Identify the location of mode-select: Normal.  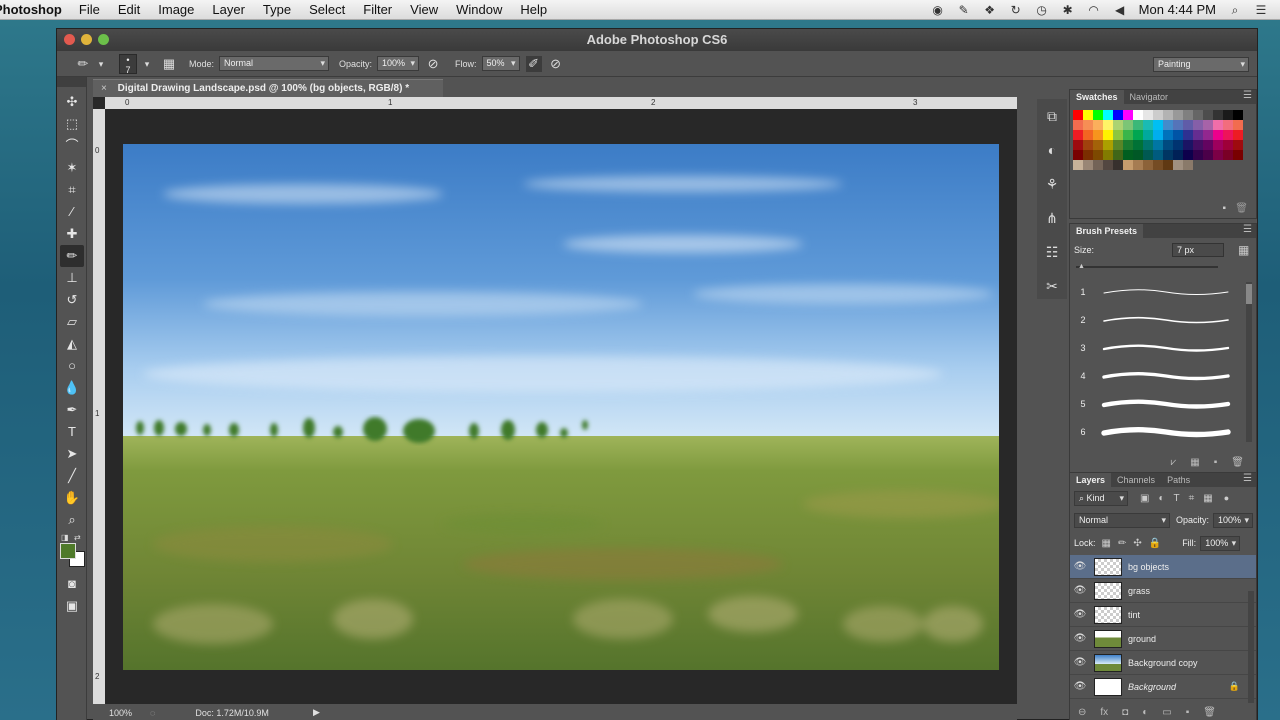
(274, 63).